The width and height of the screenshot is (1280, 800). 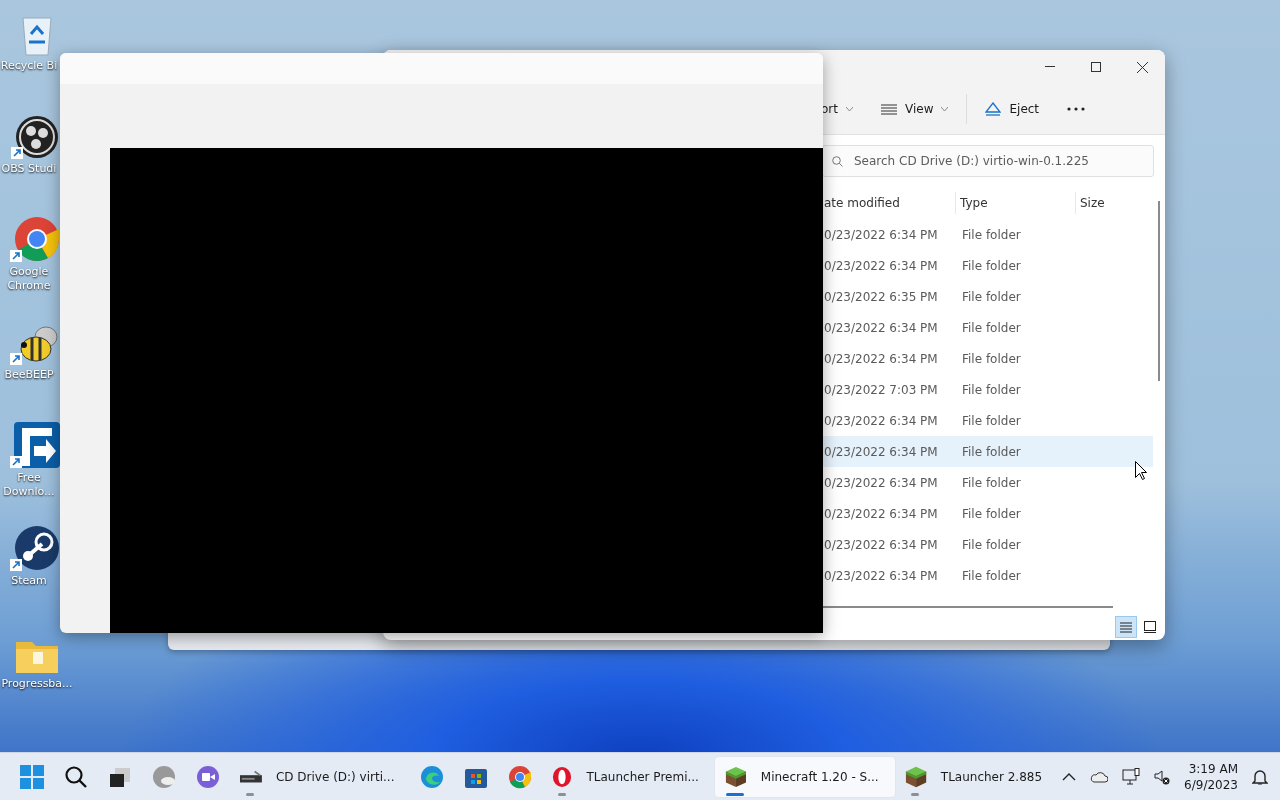 What do you see at coordinates (1211, 776) in the screenshot?
I see `clock: 3:19 AM 6/9/2023` at bounding box center [1211, 776].